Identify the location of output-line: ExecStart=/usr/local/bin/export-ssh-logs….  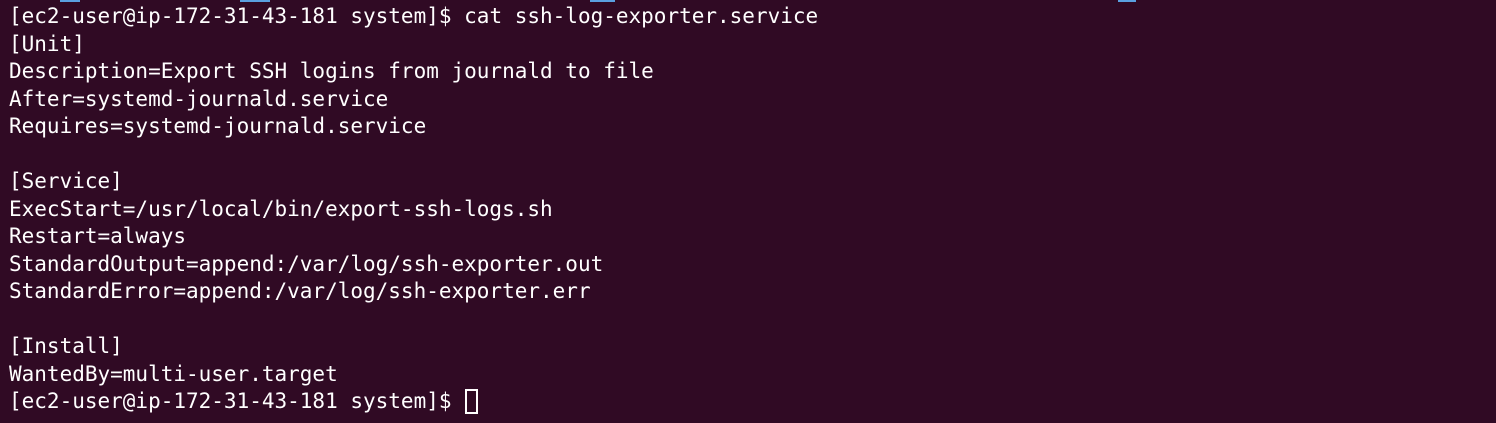
(281, 208).